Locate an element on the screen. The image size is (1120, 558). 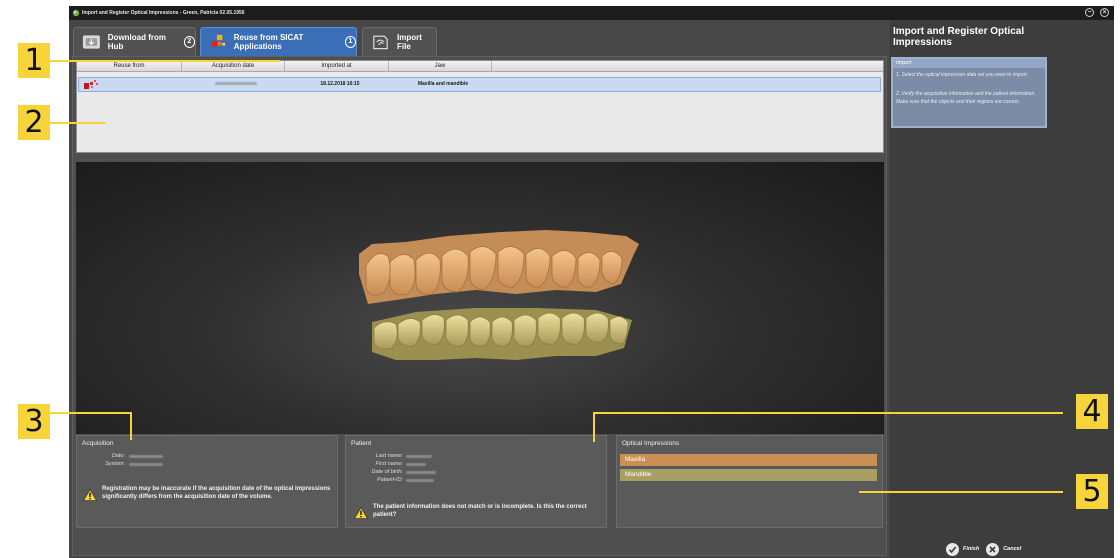
import-file-icon is located at coordinates (380, 42).